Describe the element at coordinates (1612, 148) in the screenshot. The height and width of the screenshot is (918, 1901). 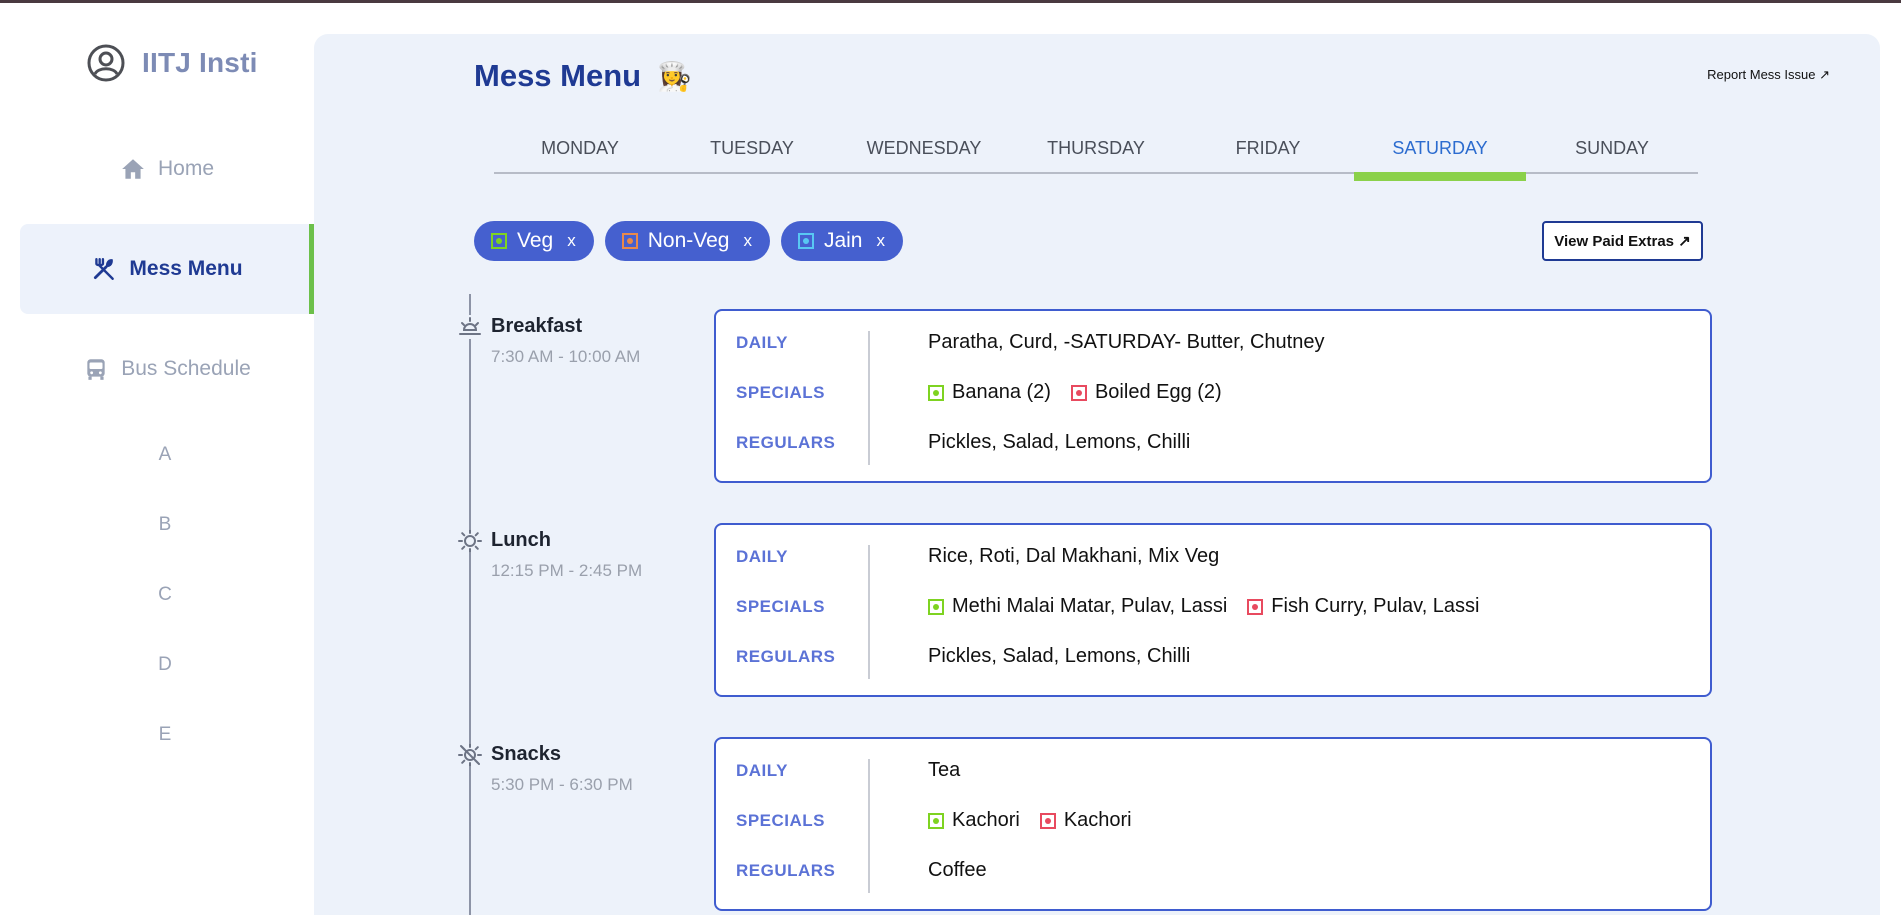
I see `tab-sunday: SUNDAY` at that location.